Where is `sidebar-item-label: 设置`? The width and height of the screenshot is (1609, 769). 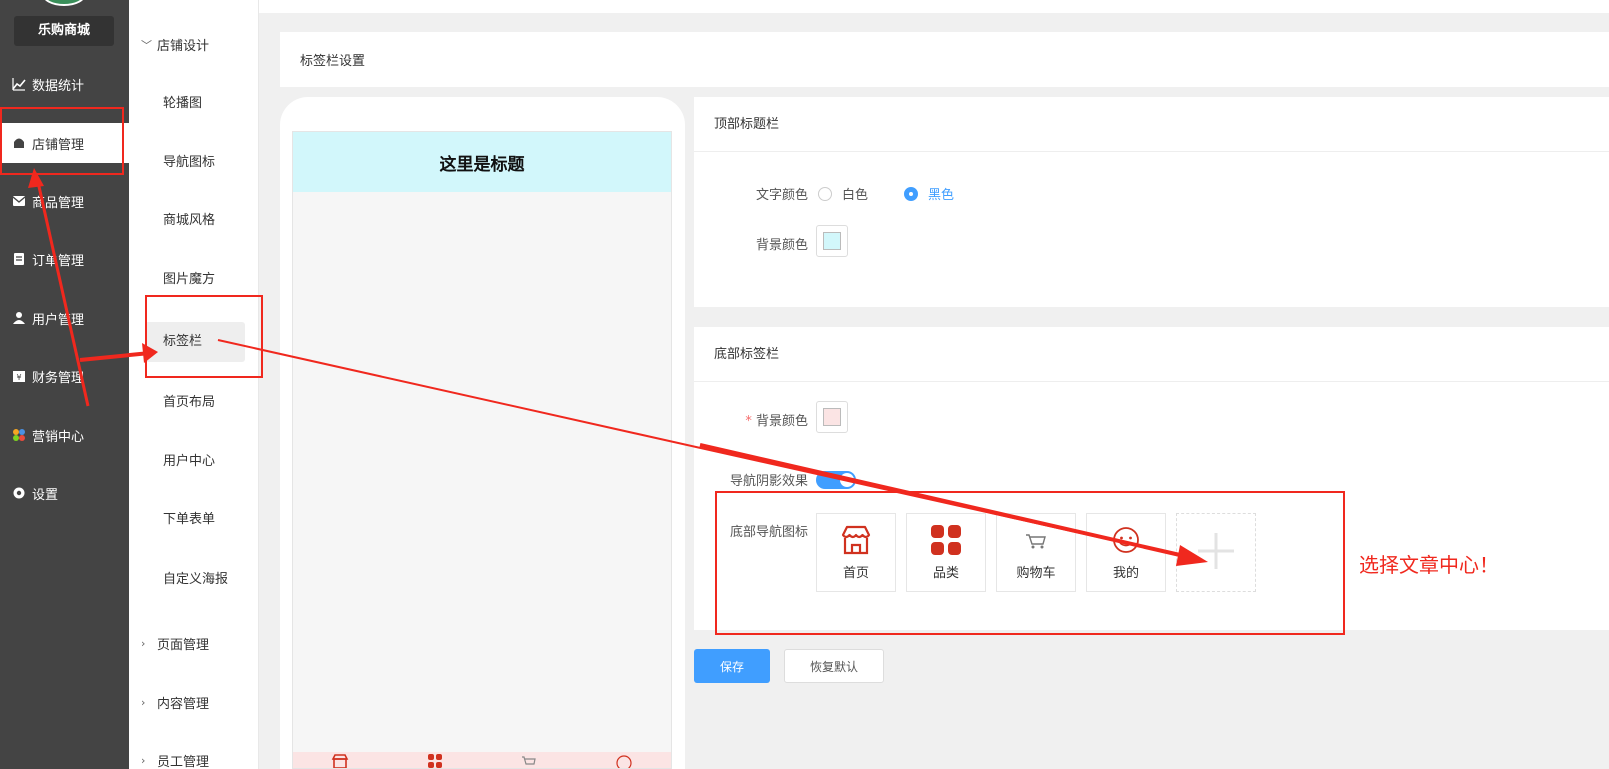 sidebar-item-label: 设置 is located at coordinates (45, 495).